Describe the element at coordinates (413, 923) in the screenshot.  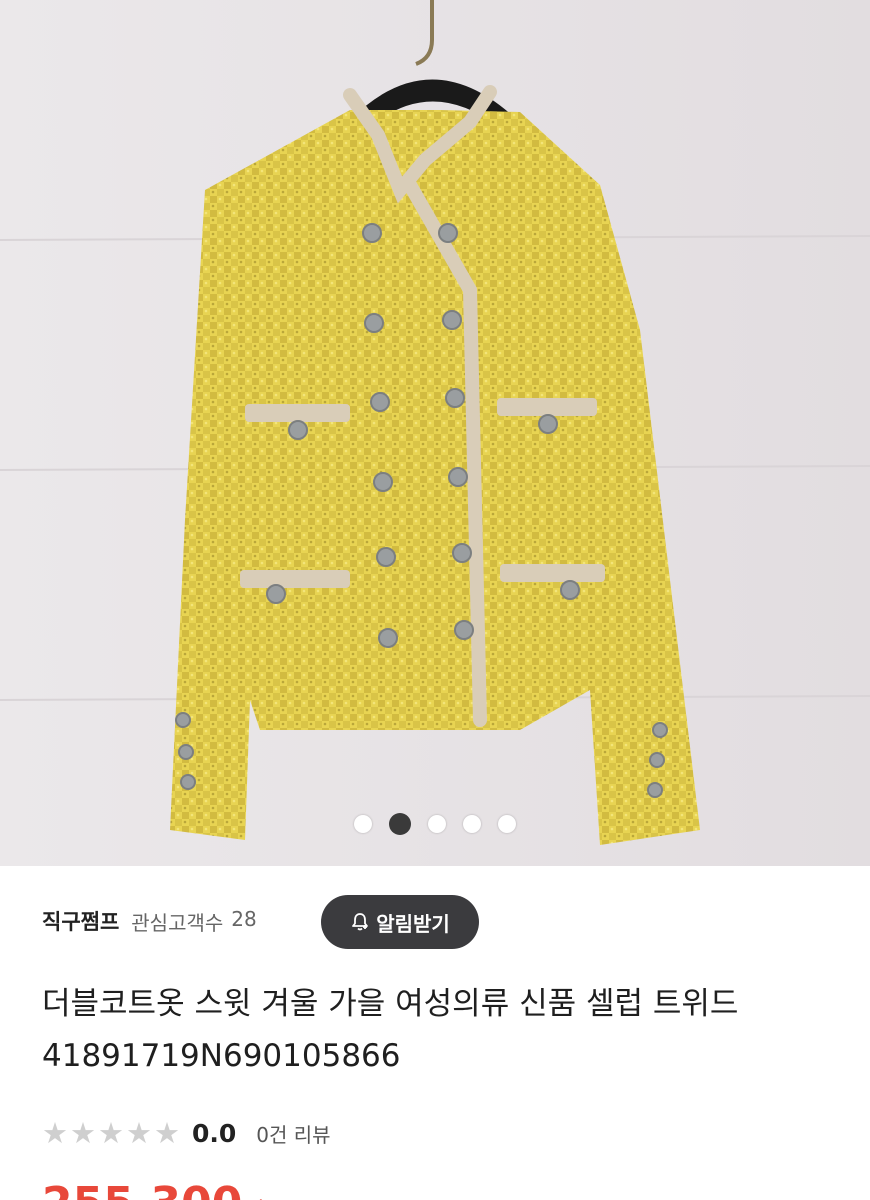
I see `alarm-button-label: 알림받기` at that location.